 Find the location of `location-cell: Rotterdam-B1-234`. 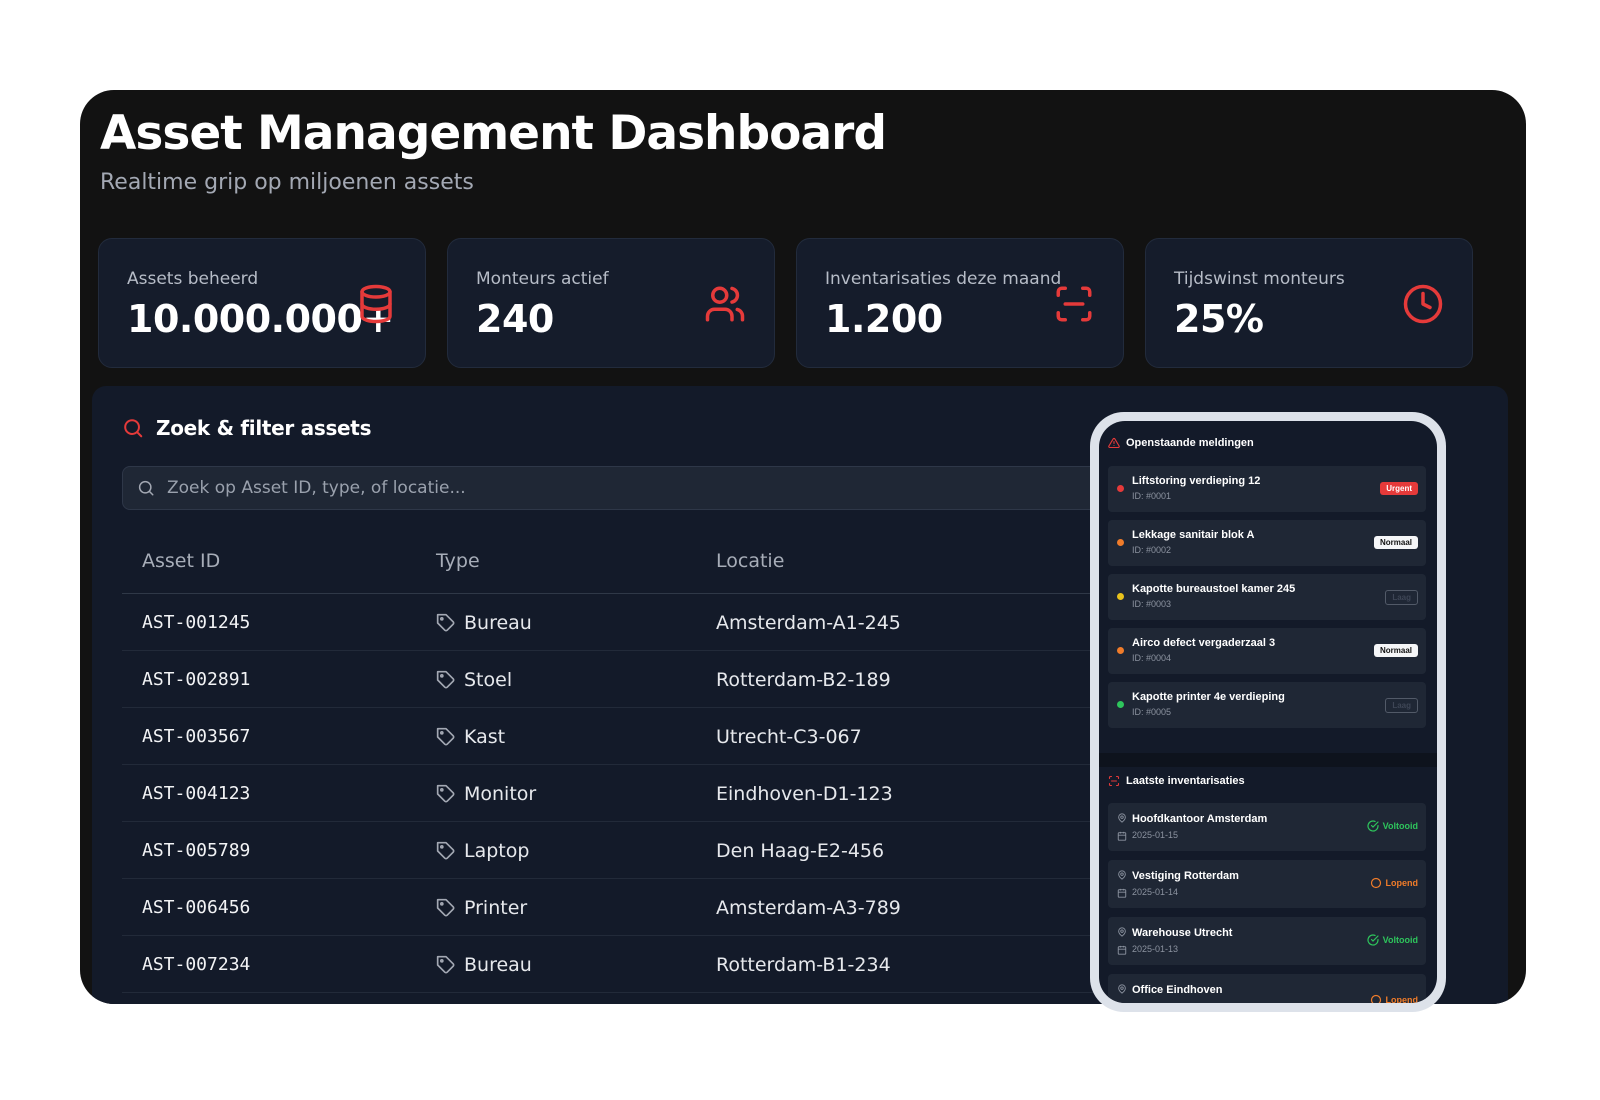

location-cell: Rotterdam-B1-234 is located at coordinates (803, 965).